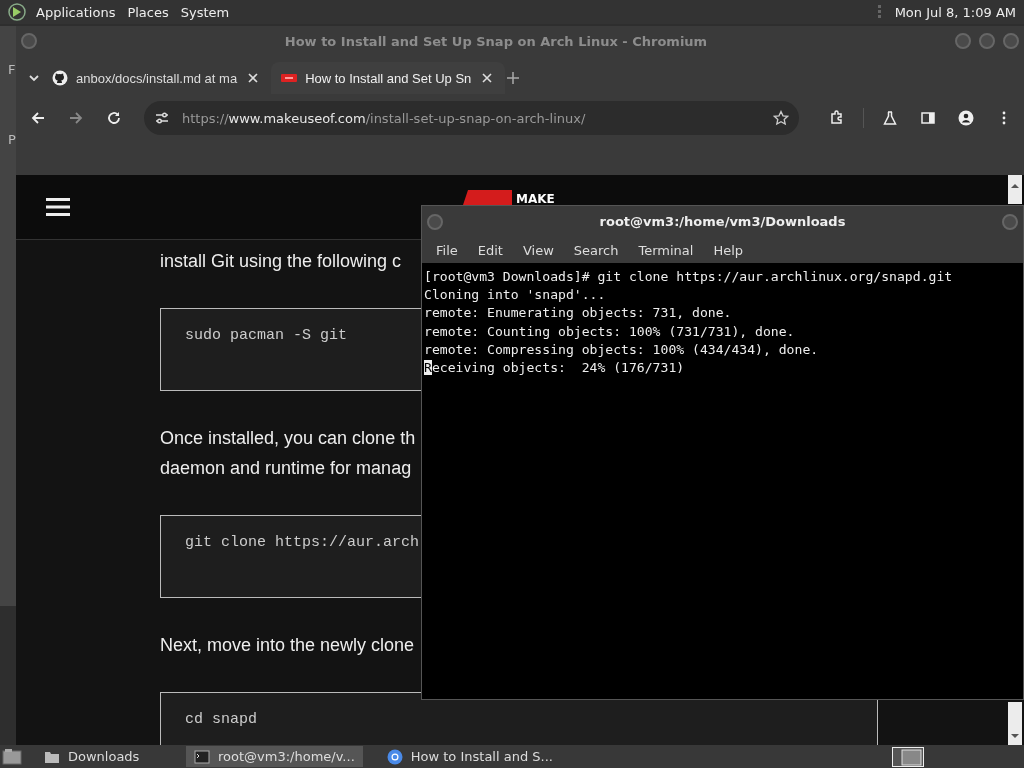 The width and height of the screenshot is (1024, 768). What do you see at coordinates (666, 250) in the screenshot?
I see `menu-item: Terminal` at bounding box center [666, 250].